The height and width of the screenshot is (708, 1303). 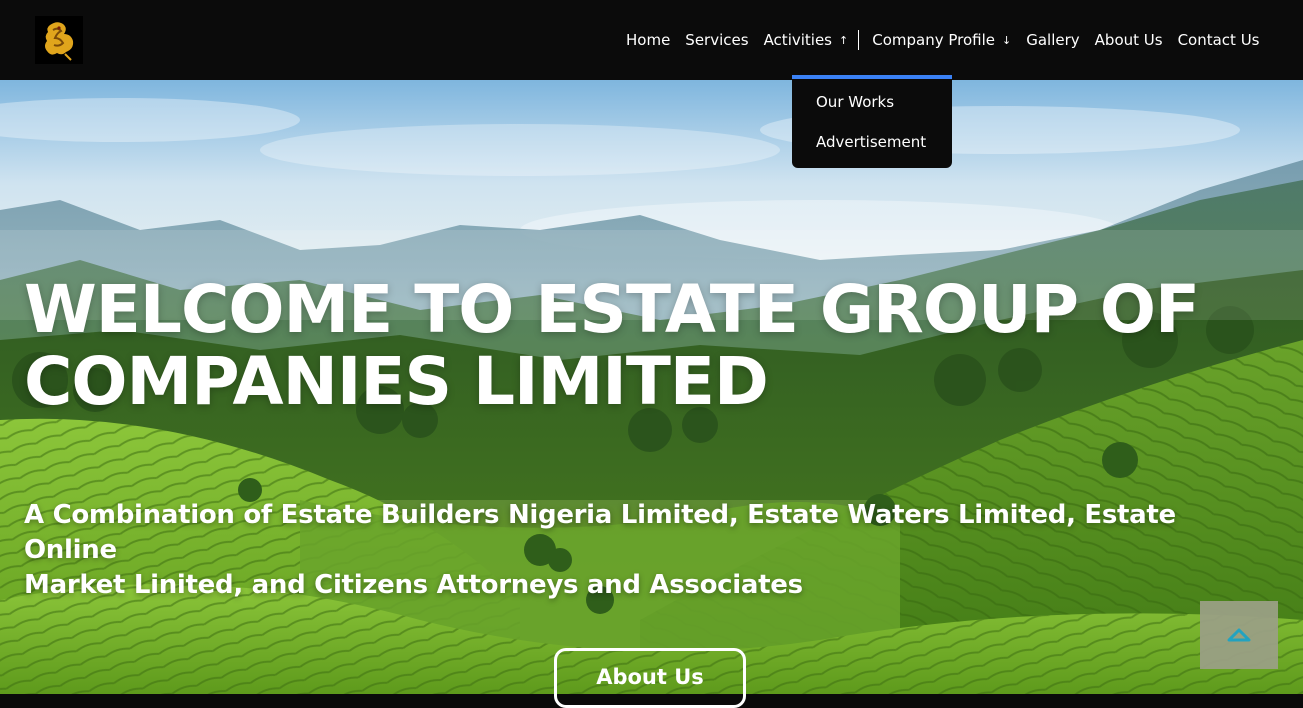 What do you see at coordinates (858, 40) in the screenshot?
I see `nav-divider` at bounding box center [858, 40].